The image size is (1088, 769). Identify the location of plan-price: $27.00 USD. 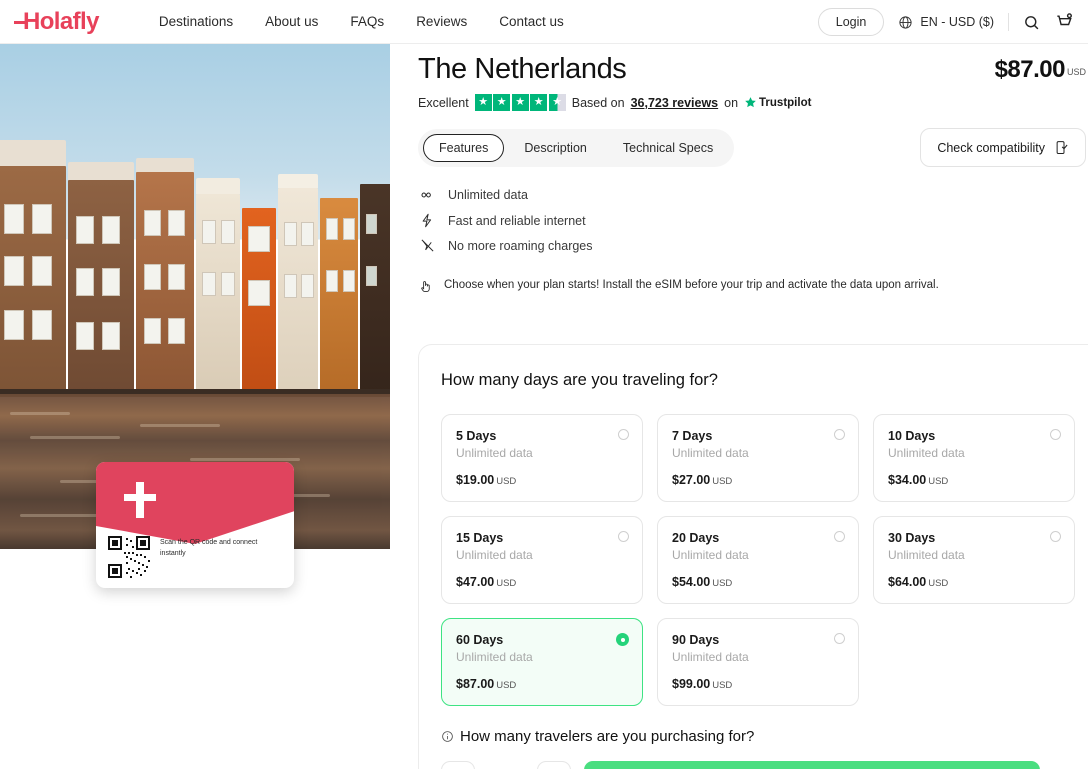
(758, 480).